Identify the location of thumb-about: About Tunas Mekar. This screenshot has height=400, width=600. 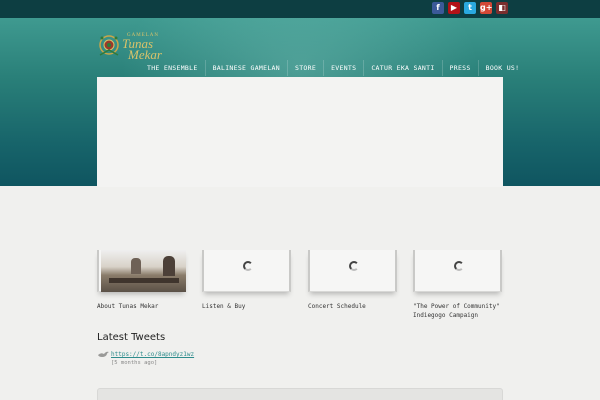
(141, 280).